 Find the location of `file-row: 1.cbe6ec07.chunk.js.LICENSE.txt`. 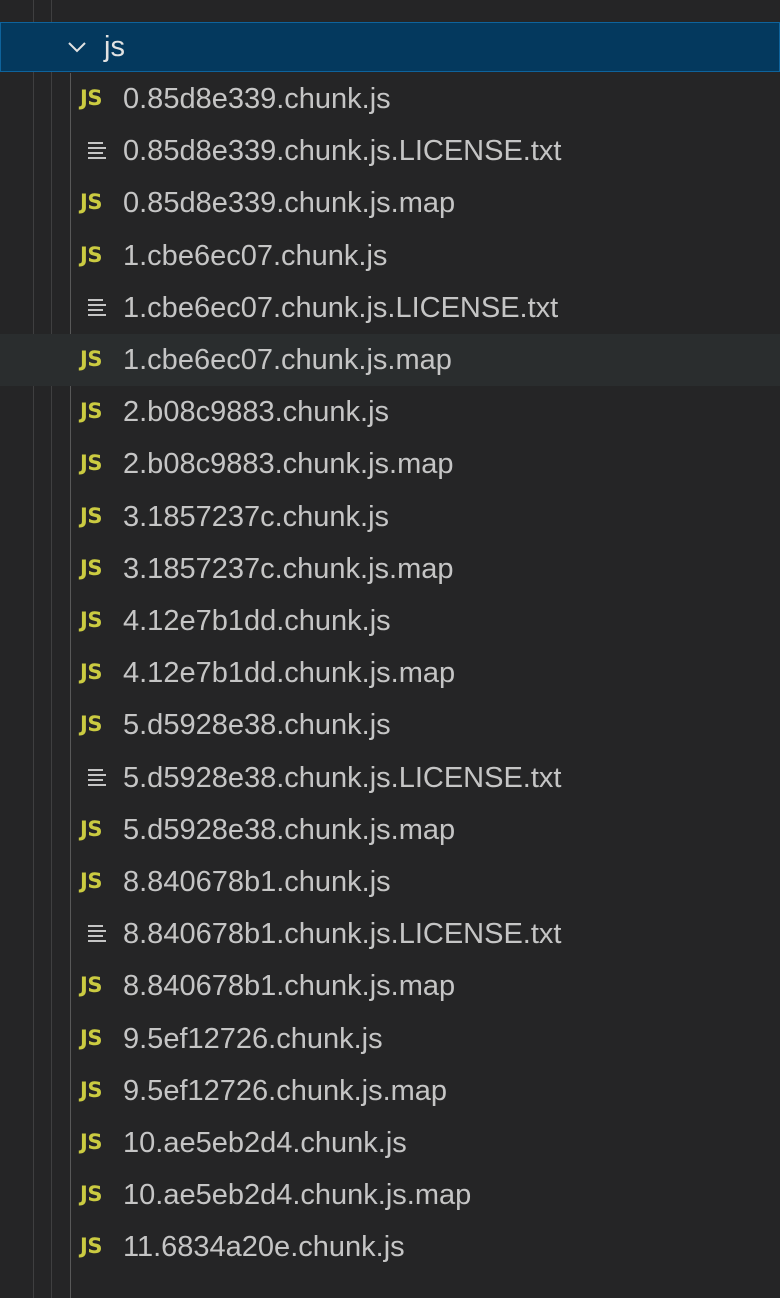

file-row: 1.cbe6ec07.chunk.js.LICENSE.txt is located at coordinates (390, 308).